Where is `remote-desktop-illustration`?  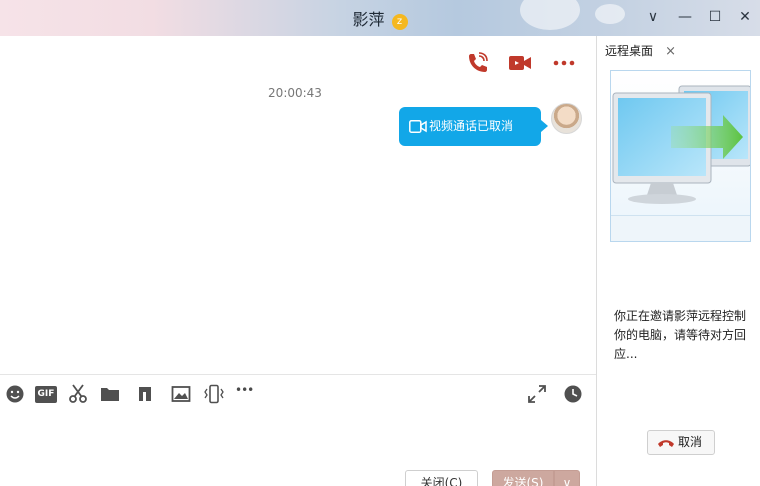 remote-desktop-illustration is located at coordinates (681, 156).